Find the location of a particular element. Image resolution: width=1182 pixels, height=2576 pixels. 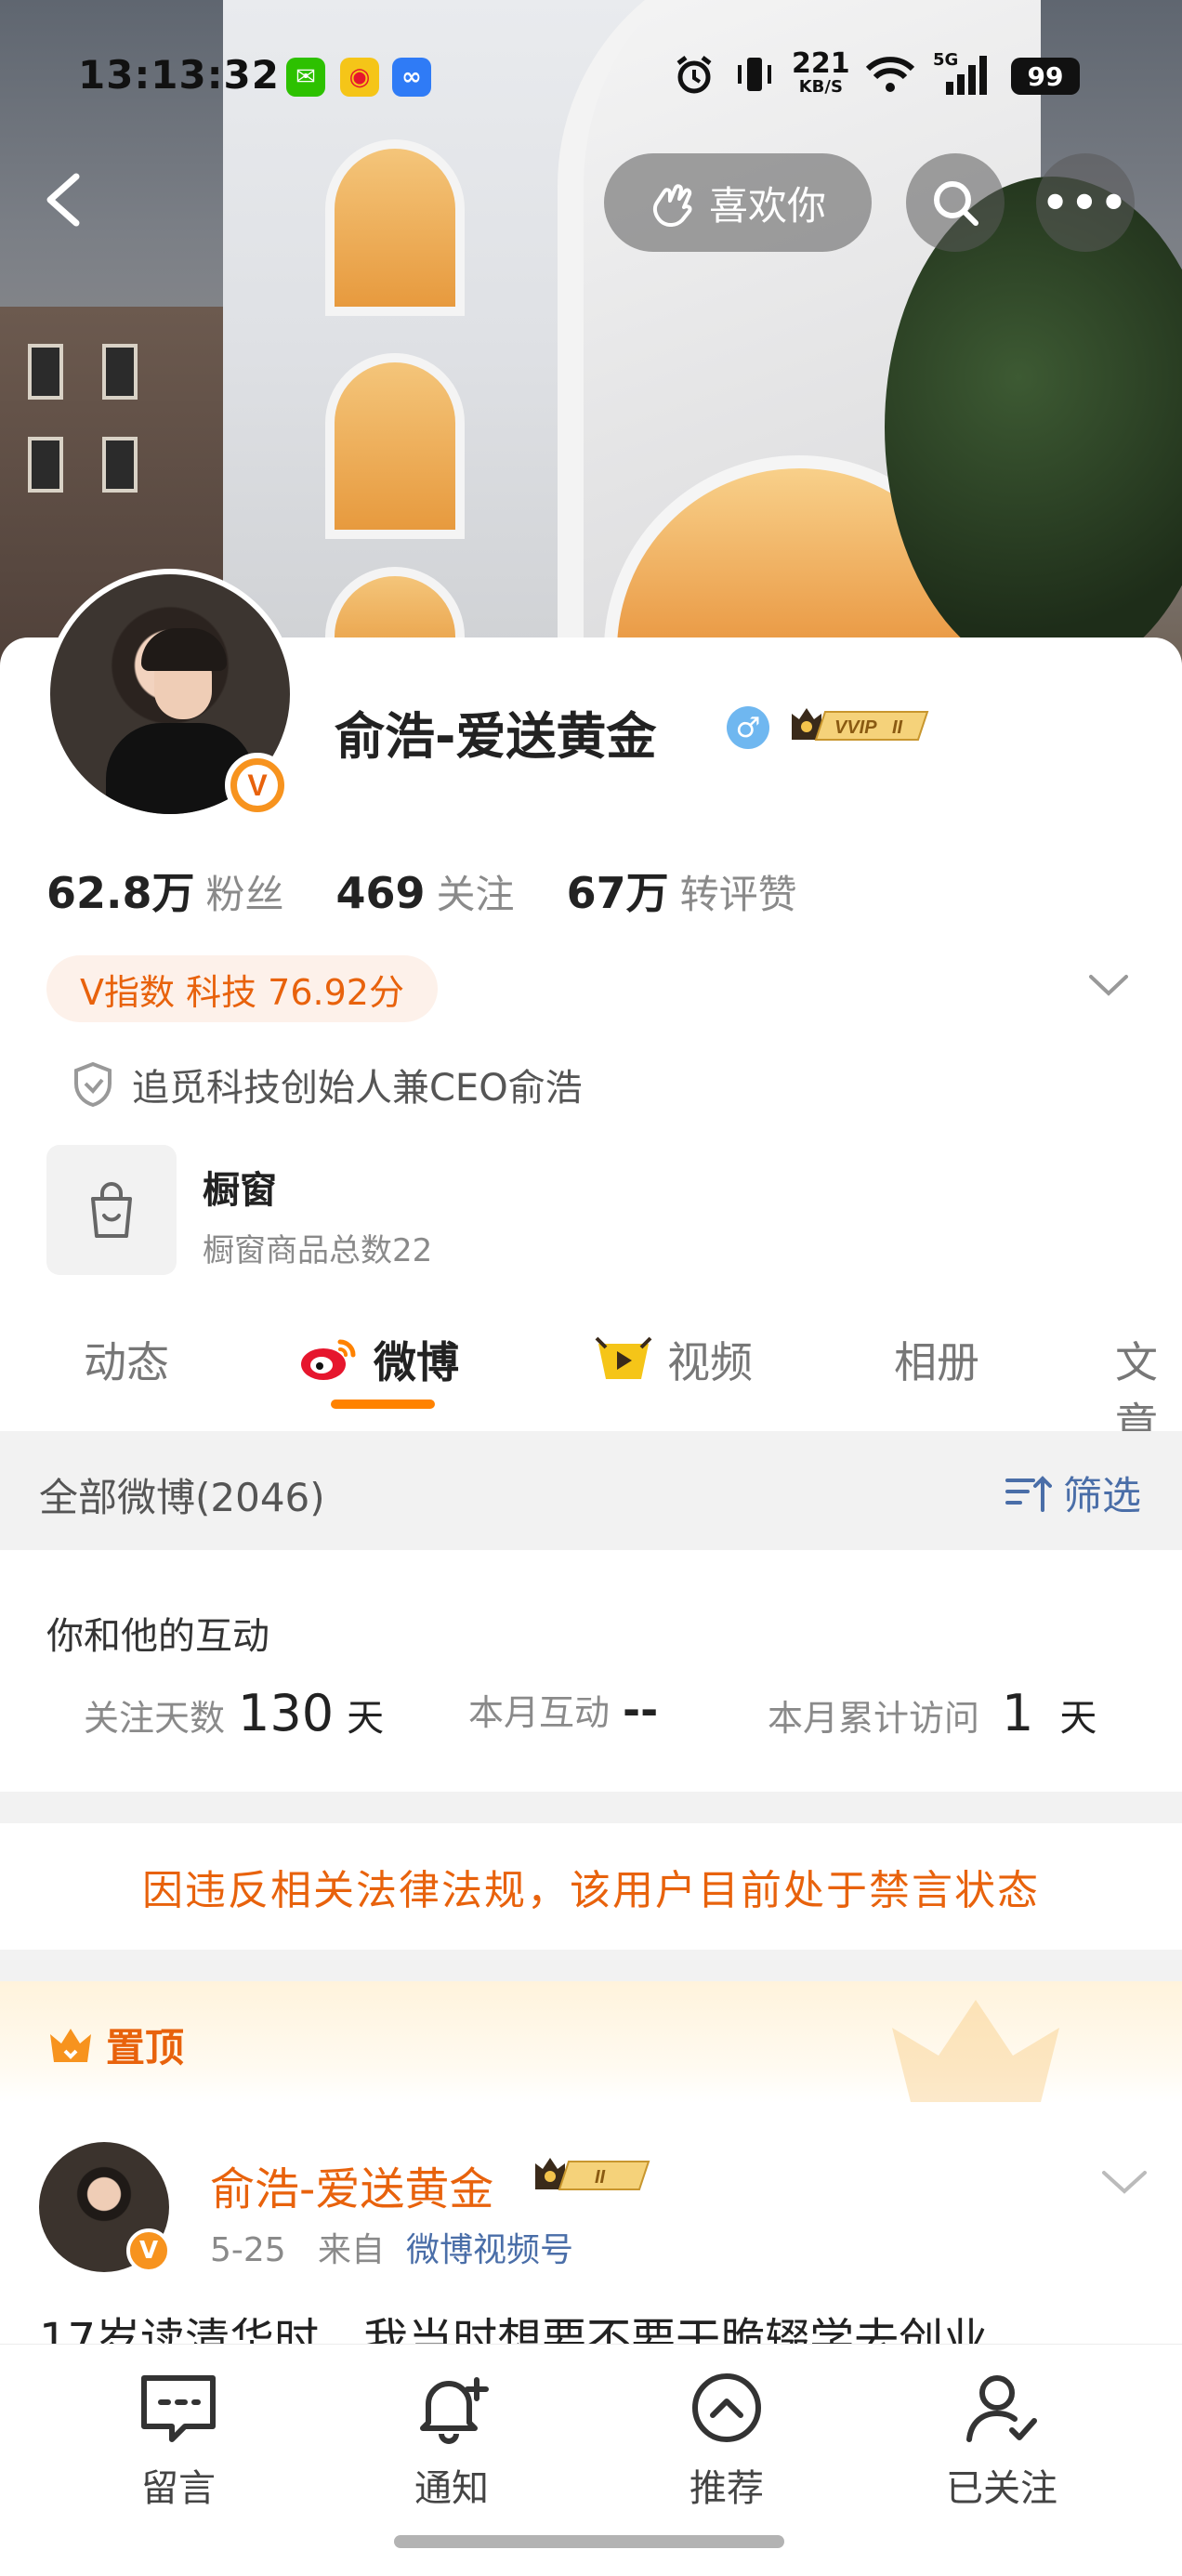

more-dots-icon: ••• is located at coordinates (1085, 202).